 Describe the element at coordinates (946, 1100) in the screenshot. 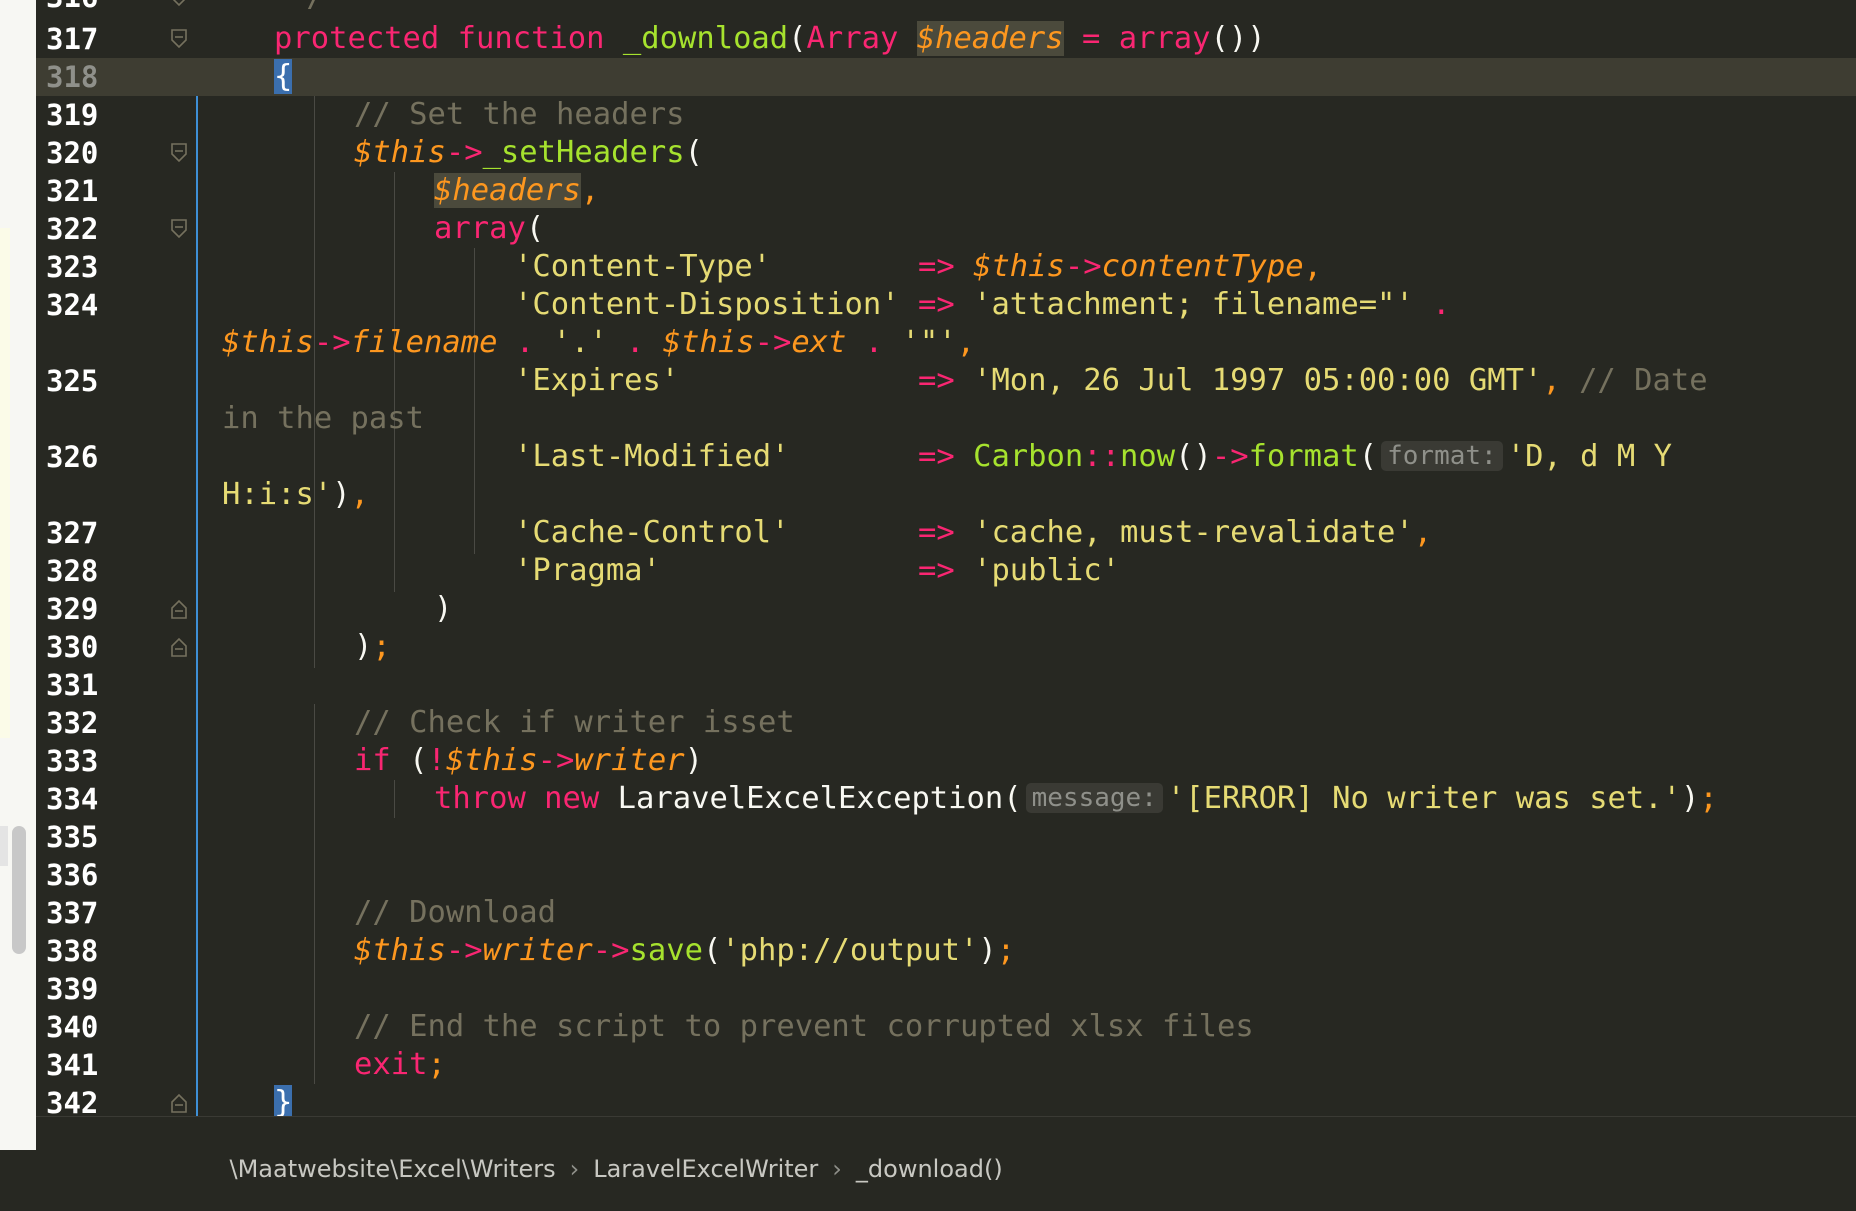

I see `code-line: 342}` at that location.